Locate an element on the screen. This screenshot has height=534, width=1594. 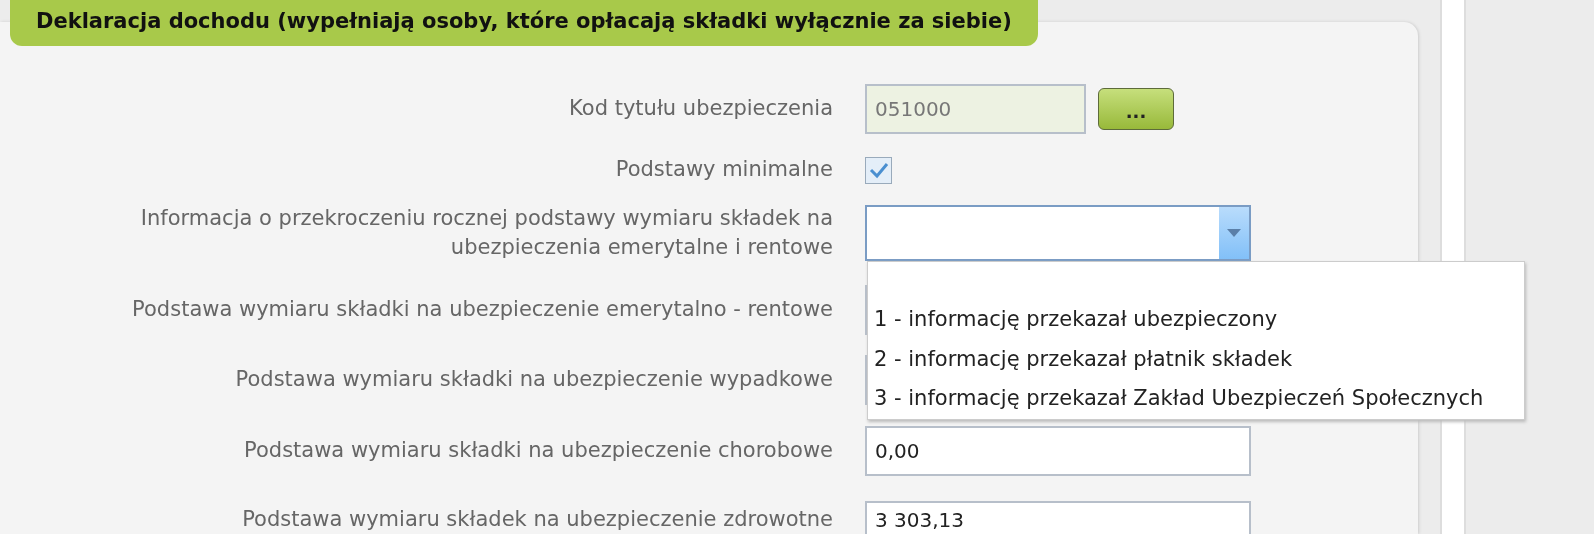
dropdown-option: 2 - informację przekazał płatnik składek is located at coordinates (1196, 359).